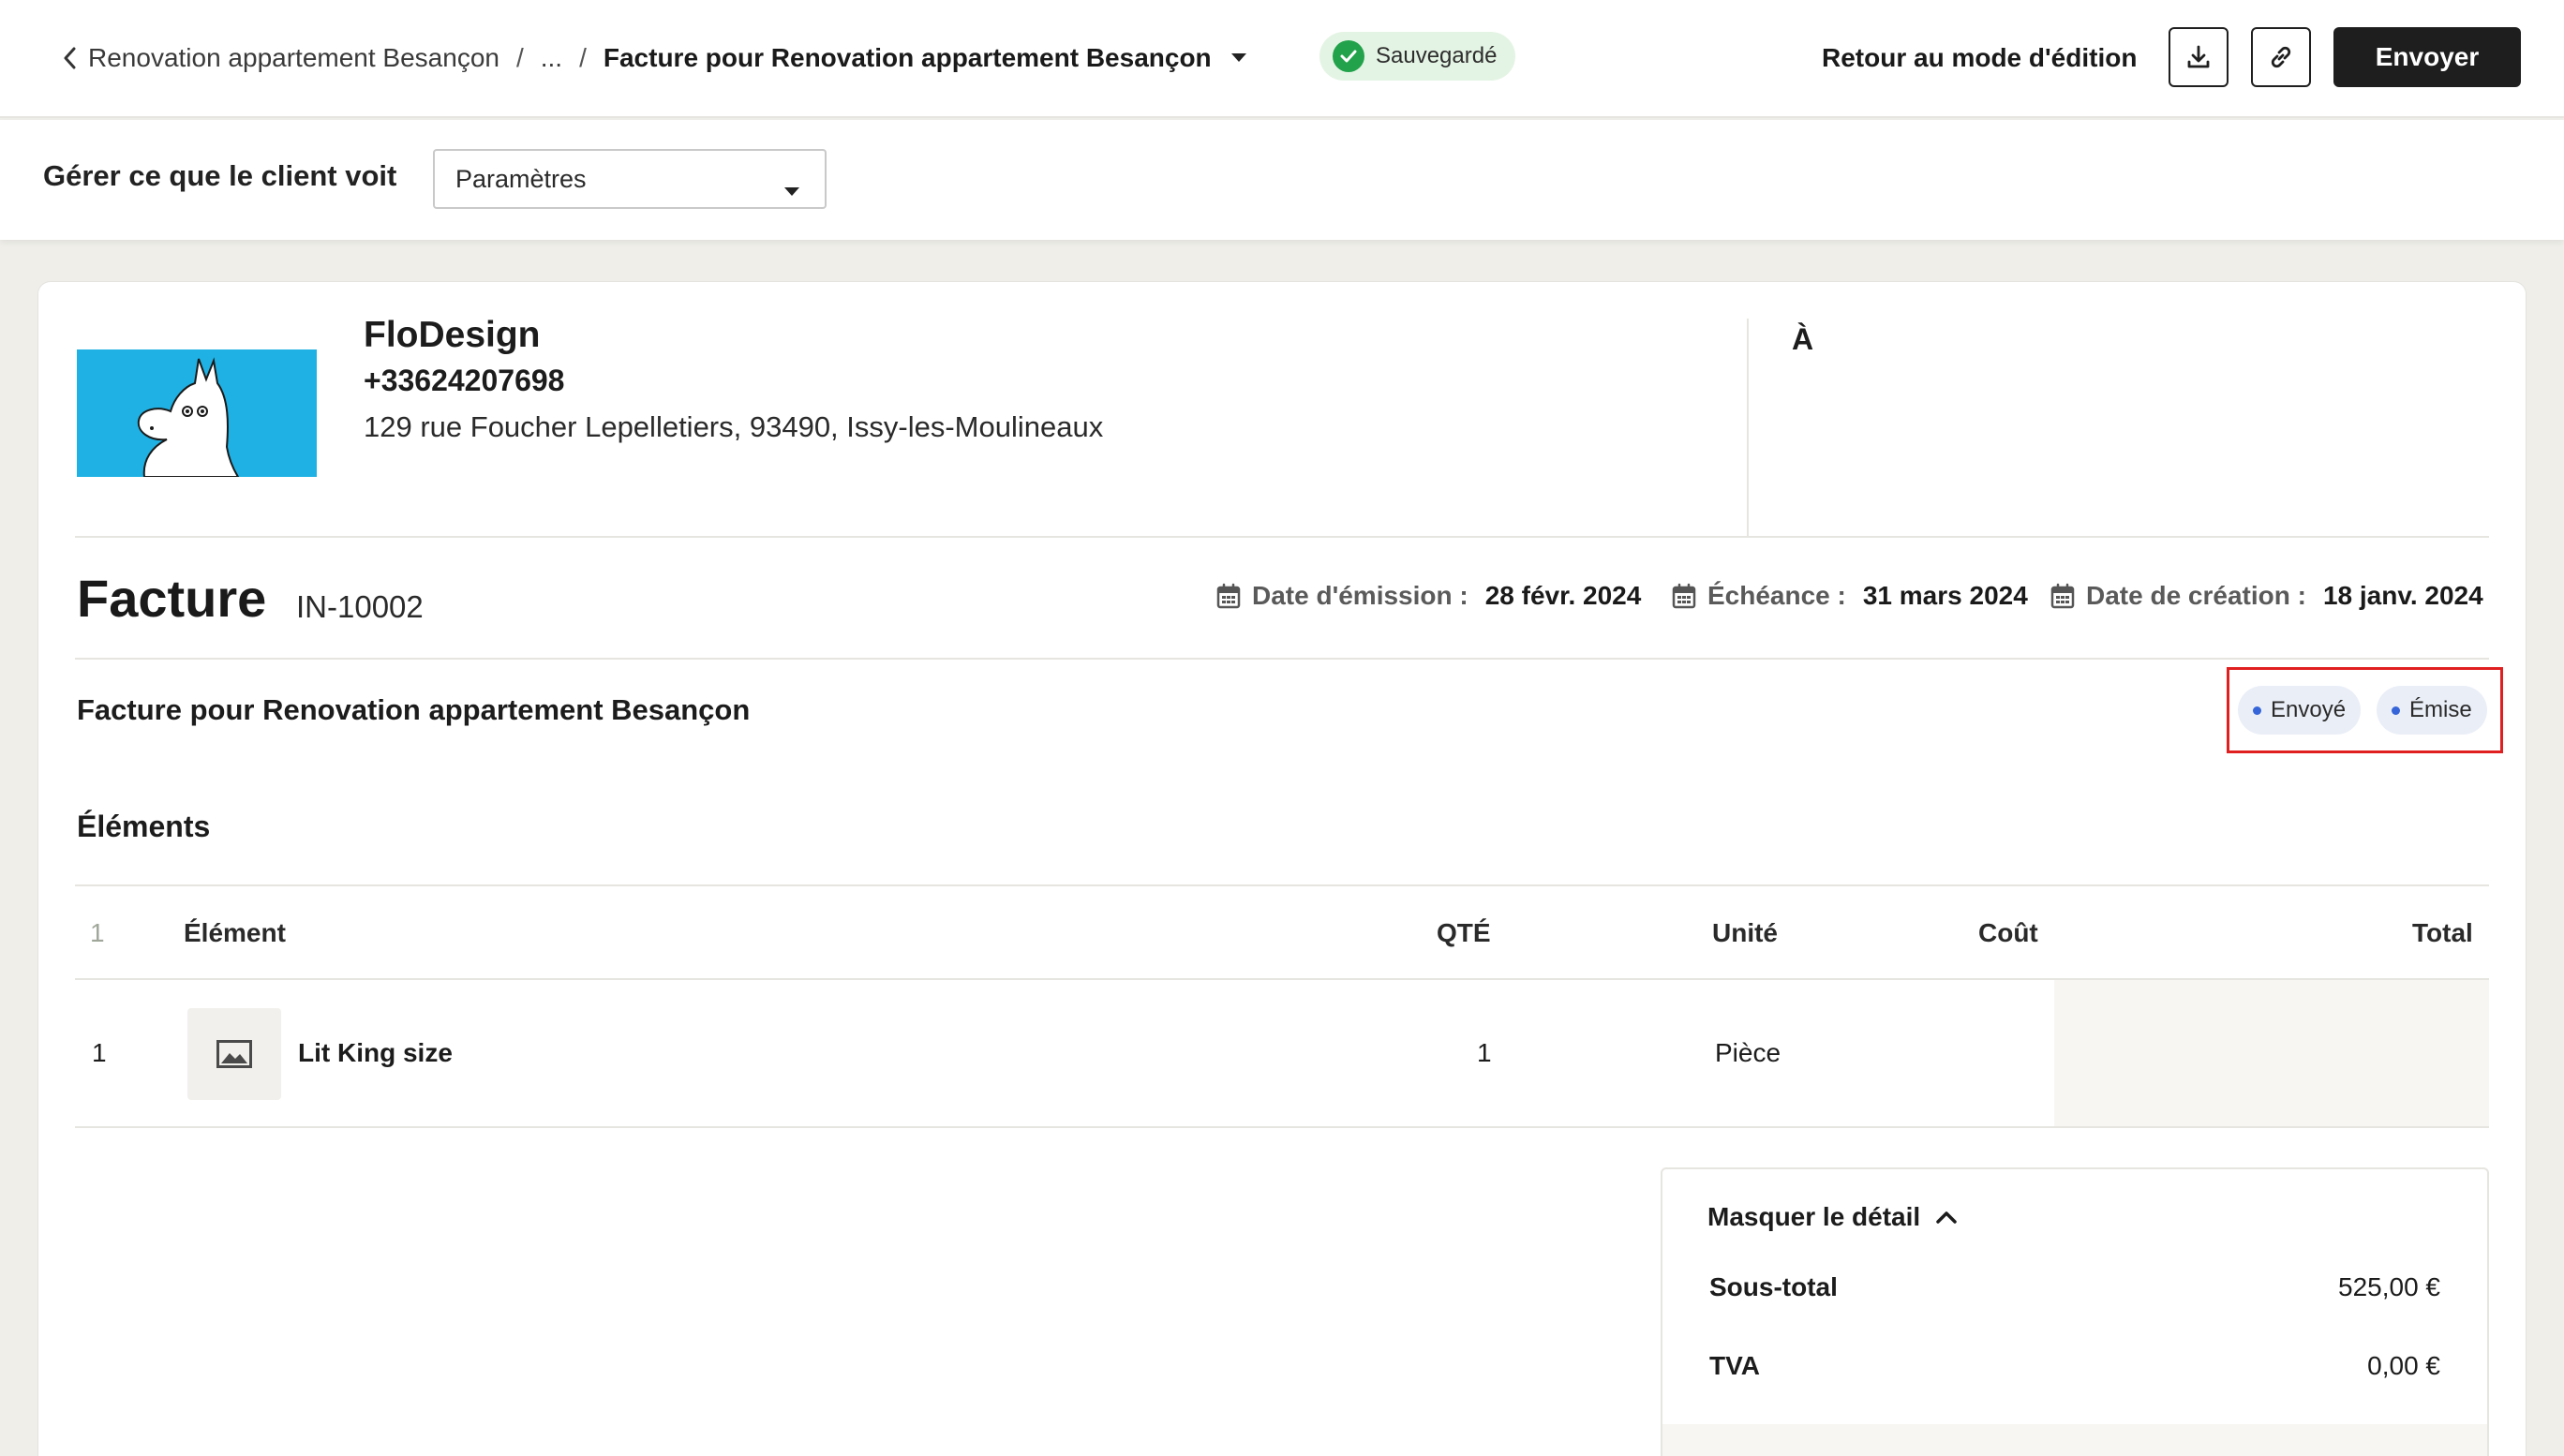  What do you see at coordinates (1980, 58) in the screenshot?
I see `back-to-edit-mode-button: Retour au mode d'édition` at bounding box center [1980, 58].